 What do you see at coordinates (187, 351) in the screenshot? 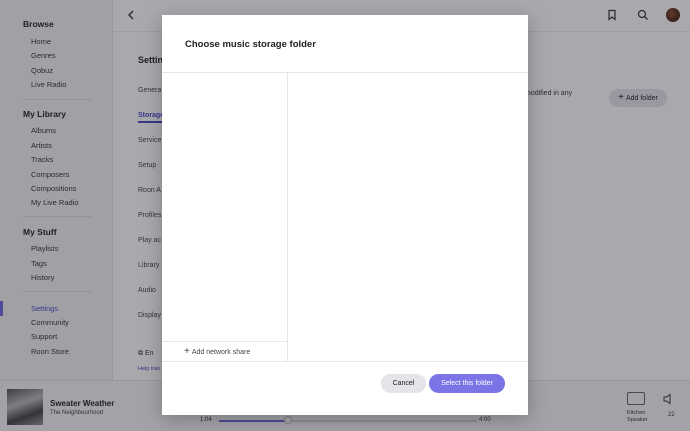
I see `plus-icon: +` at bounding box center [187, 351].